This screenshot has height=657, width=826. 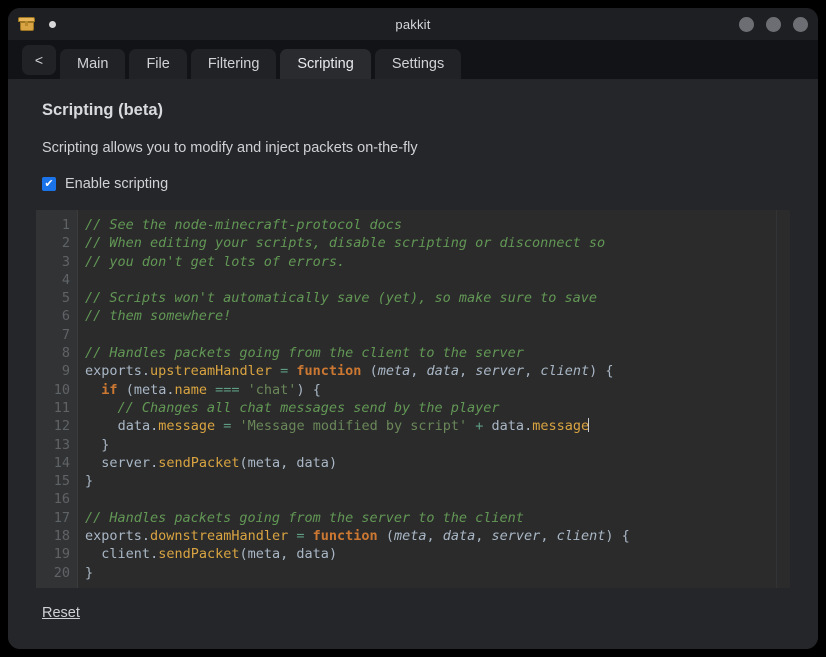 What do you see at coordinates (39, 60) in the screenshot?
I see `back-button: <` at bounding box center [39, 60].